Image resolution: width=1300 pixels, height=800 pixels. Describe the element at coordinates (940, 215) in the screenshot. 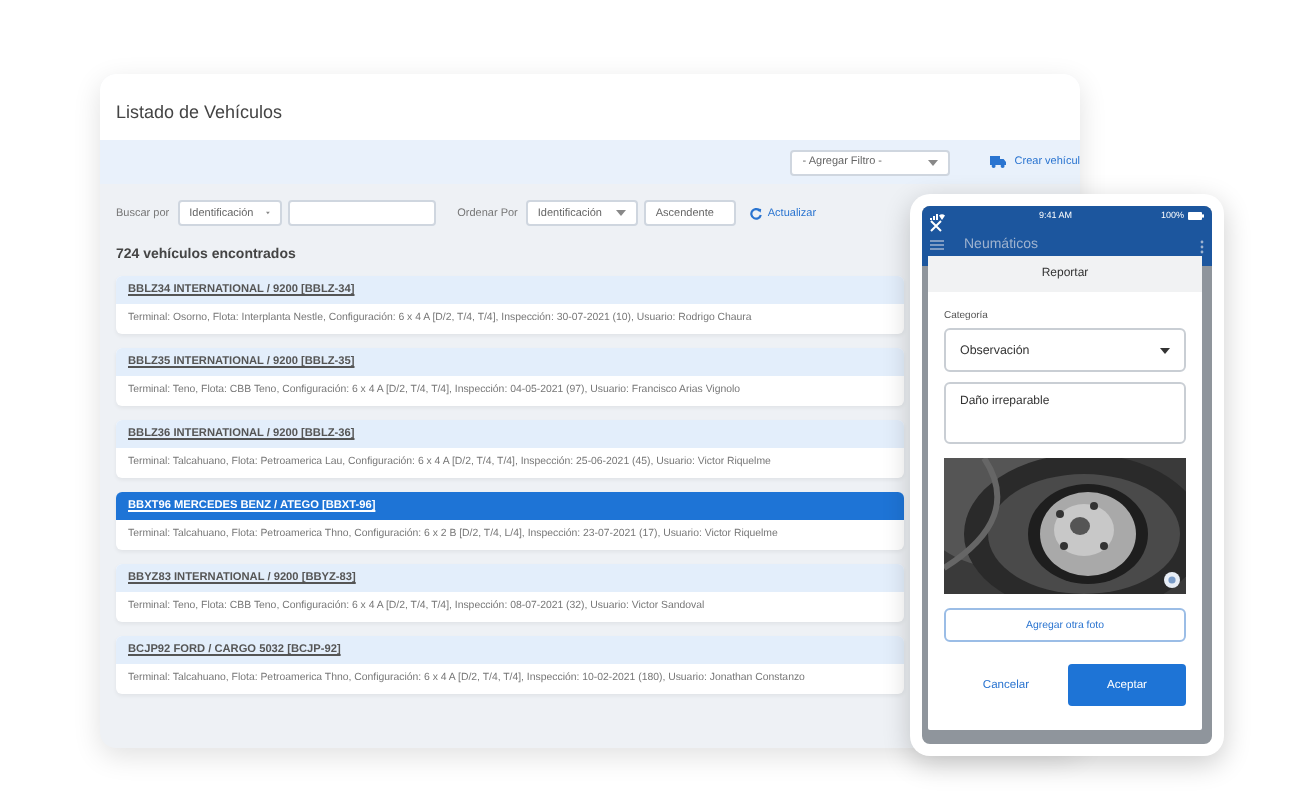

I see `signal-icon` at that location.